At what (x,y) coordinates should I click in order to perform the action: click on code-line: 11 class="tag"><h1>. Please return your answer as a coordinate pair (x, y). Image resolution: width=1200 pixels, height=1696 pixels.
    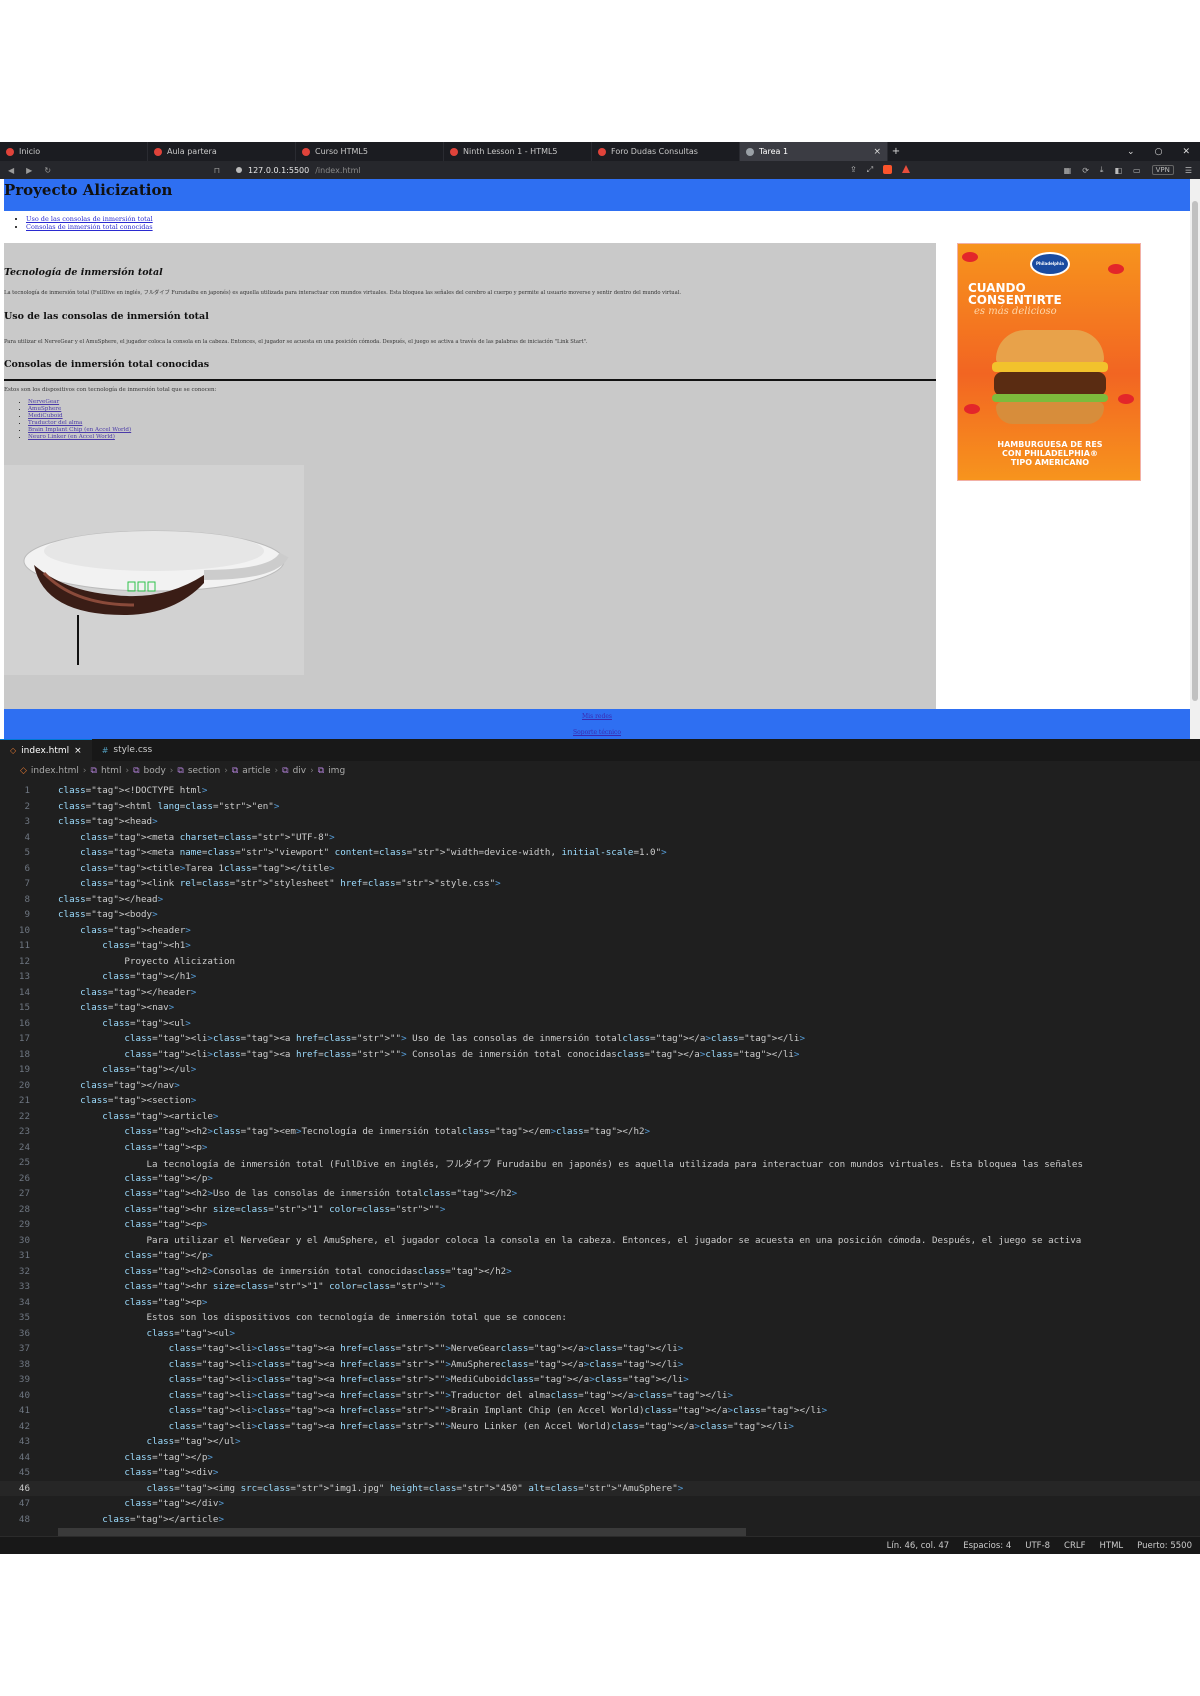
    Looking at the image, I should click on (600, 946).